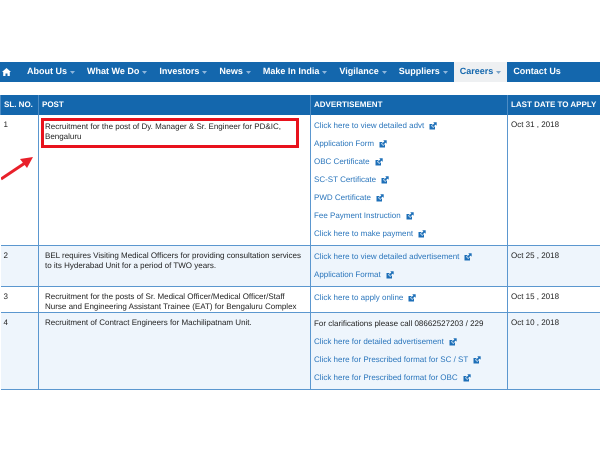 The height and width of the screenshot is (450, 600). I want to click on home-icon, so click(6, 72).